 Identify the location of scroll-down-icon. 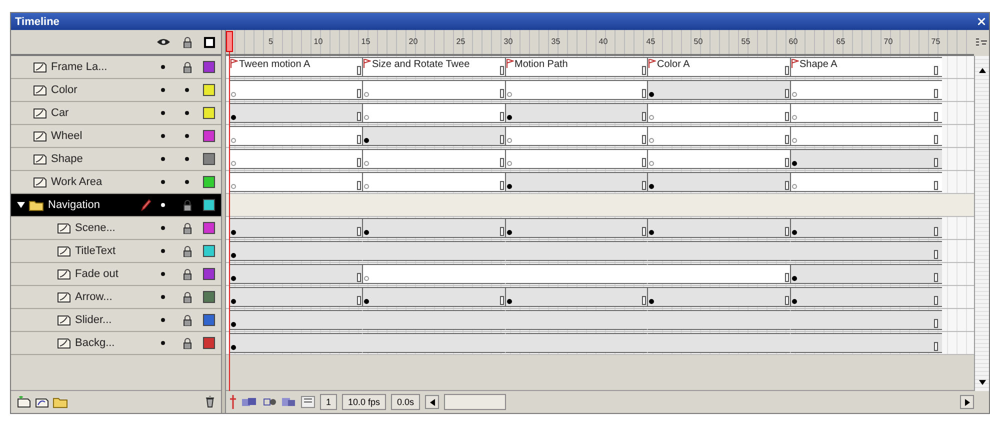
(982, 382).